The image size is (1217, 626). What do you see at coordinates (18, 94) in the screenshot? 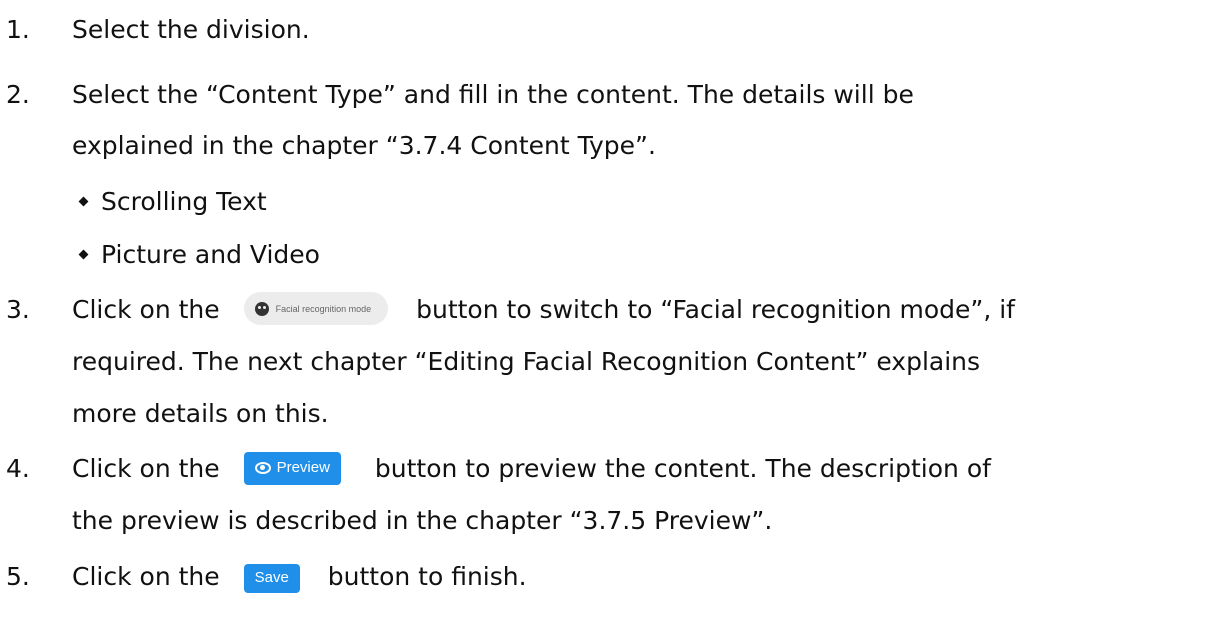
I see `step-number: 2.` at bounding box center [18, 94].